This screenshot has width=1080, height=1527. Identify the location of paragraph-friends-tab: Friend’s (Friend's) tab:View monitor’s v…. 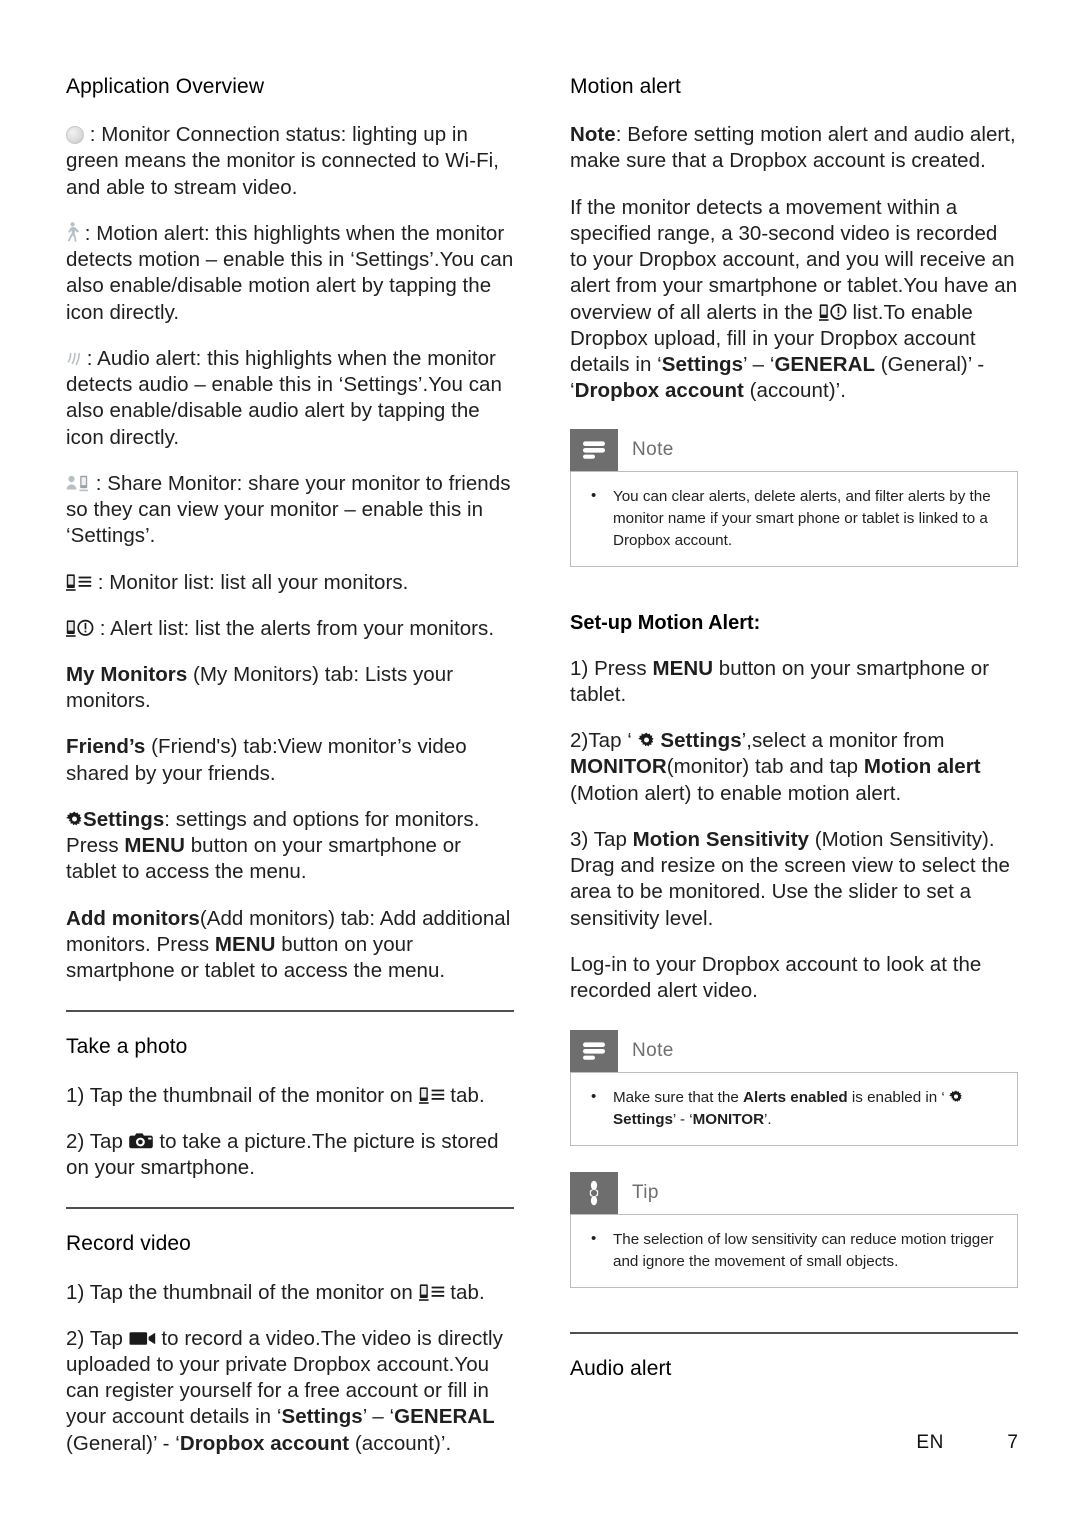
(266, 760).